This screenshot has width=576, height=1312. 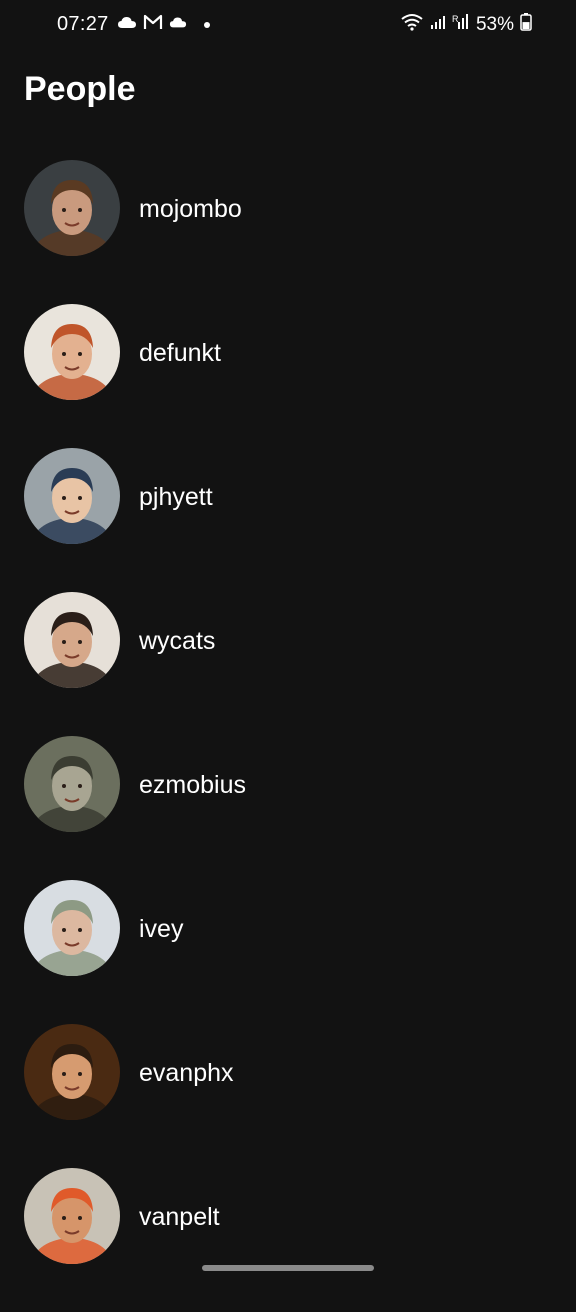 I want to click on person-name: ezmobius, so click(x=192, y=785).